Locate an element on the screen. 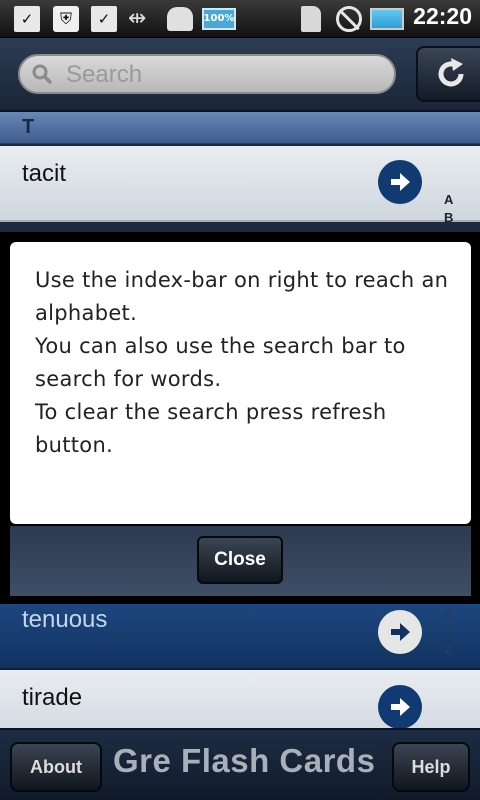 The height and width of the screenshot is (800, 480). word-label: tirade is located at coordinates (52, 697).